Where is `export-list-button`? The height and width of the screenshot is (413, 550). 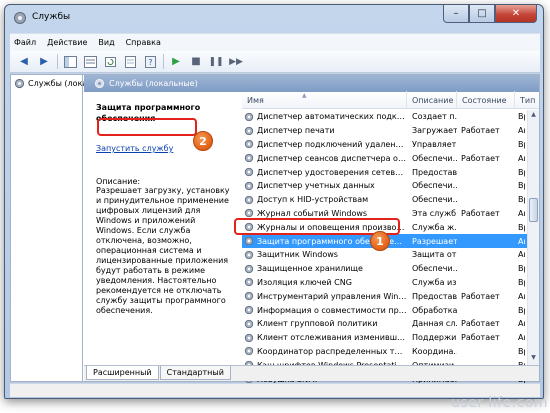
export-list-button is located at coordinates (130, 62).